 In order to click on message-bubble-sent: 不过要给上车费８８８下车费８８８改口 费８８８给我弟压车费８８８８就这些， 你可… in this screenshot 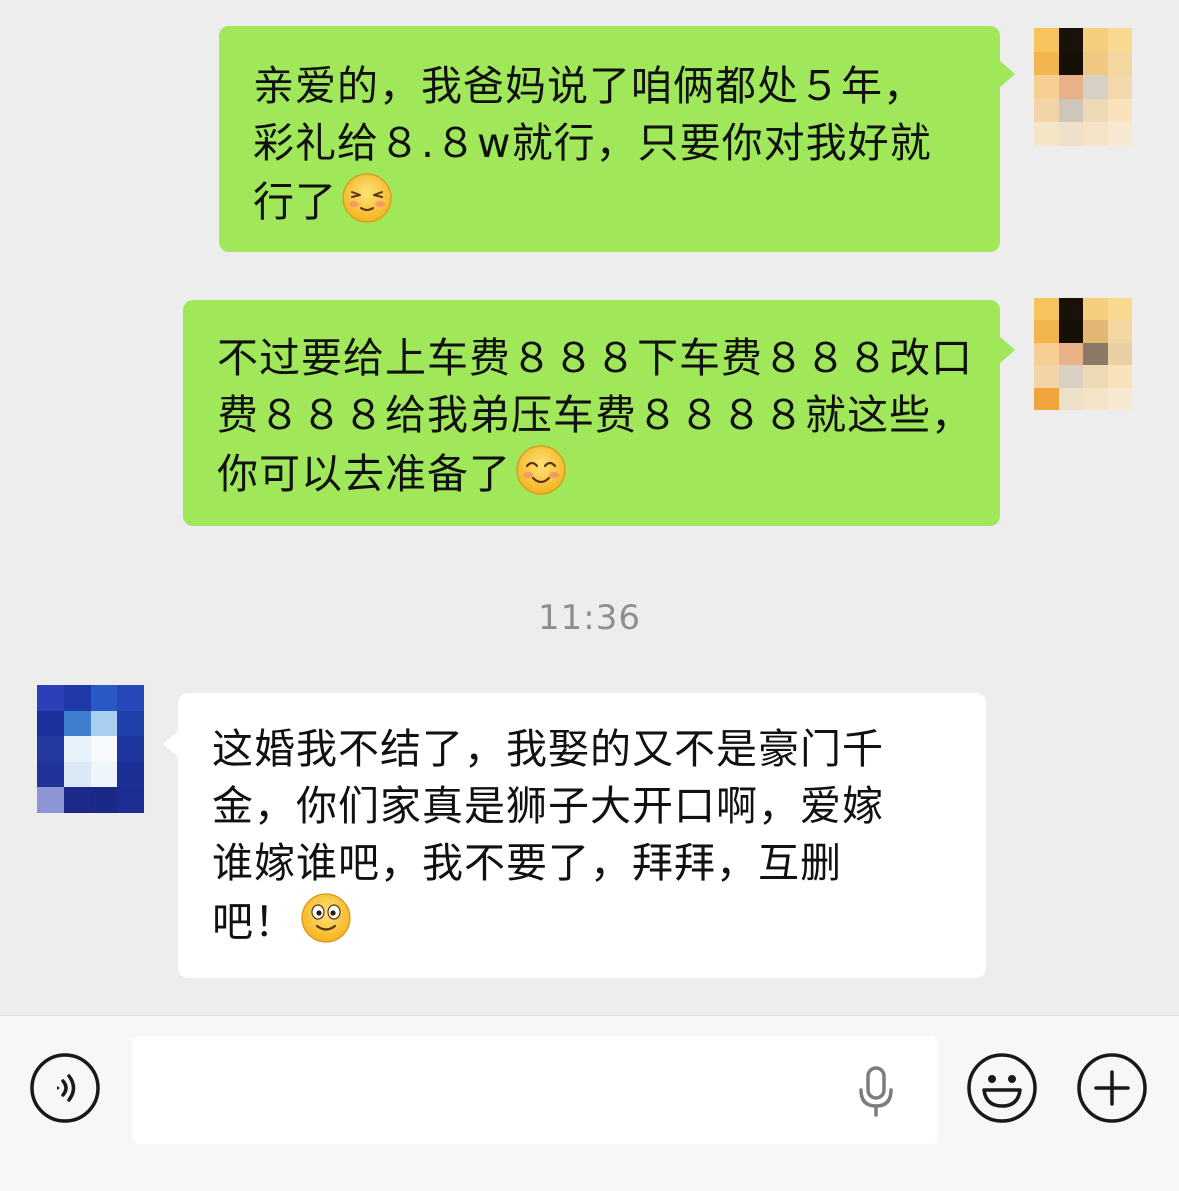, I will do `click(591, 413)`.